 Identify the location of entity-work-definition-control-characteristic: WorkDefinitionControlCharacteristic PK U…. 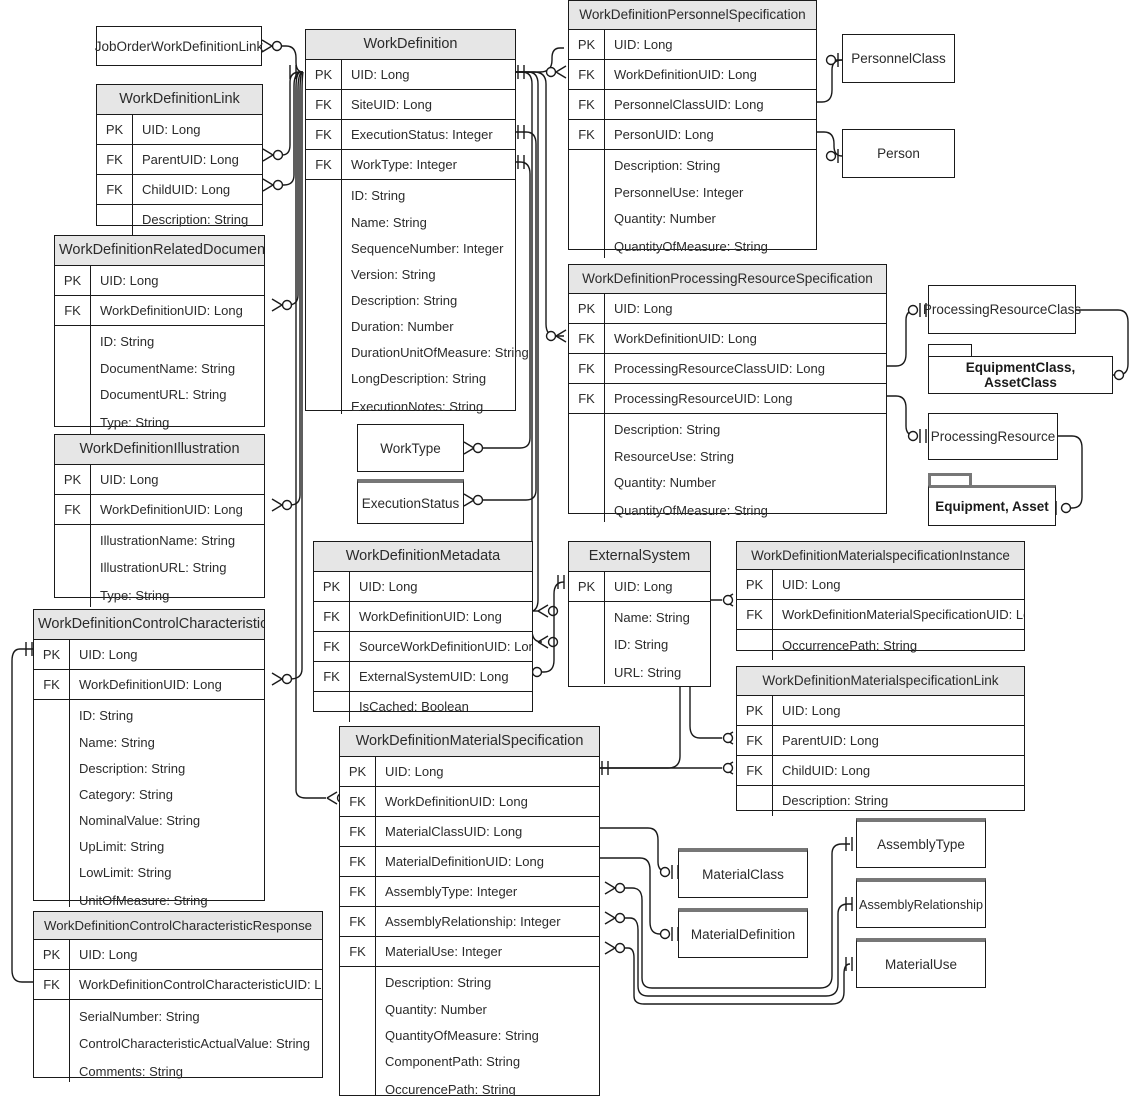
(149, 758).